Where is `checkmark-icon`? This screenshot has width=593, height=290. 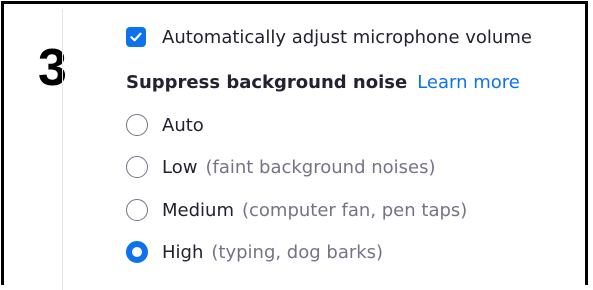 checkmark-icon is located at coordinates (136, 37).